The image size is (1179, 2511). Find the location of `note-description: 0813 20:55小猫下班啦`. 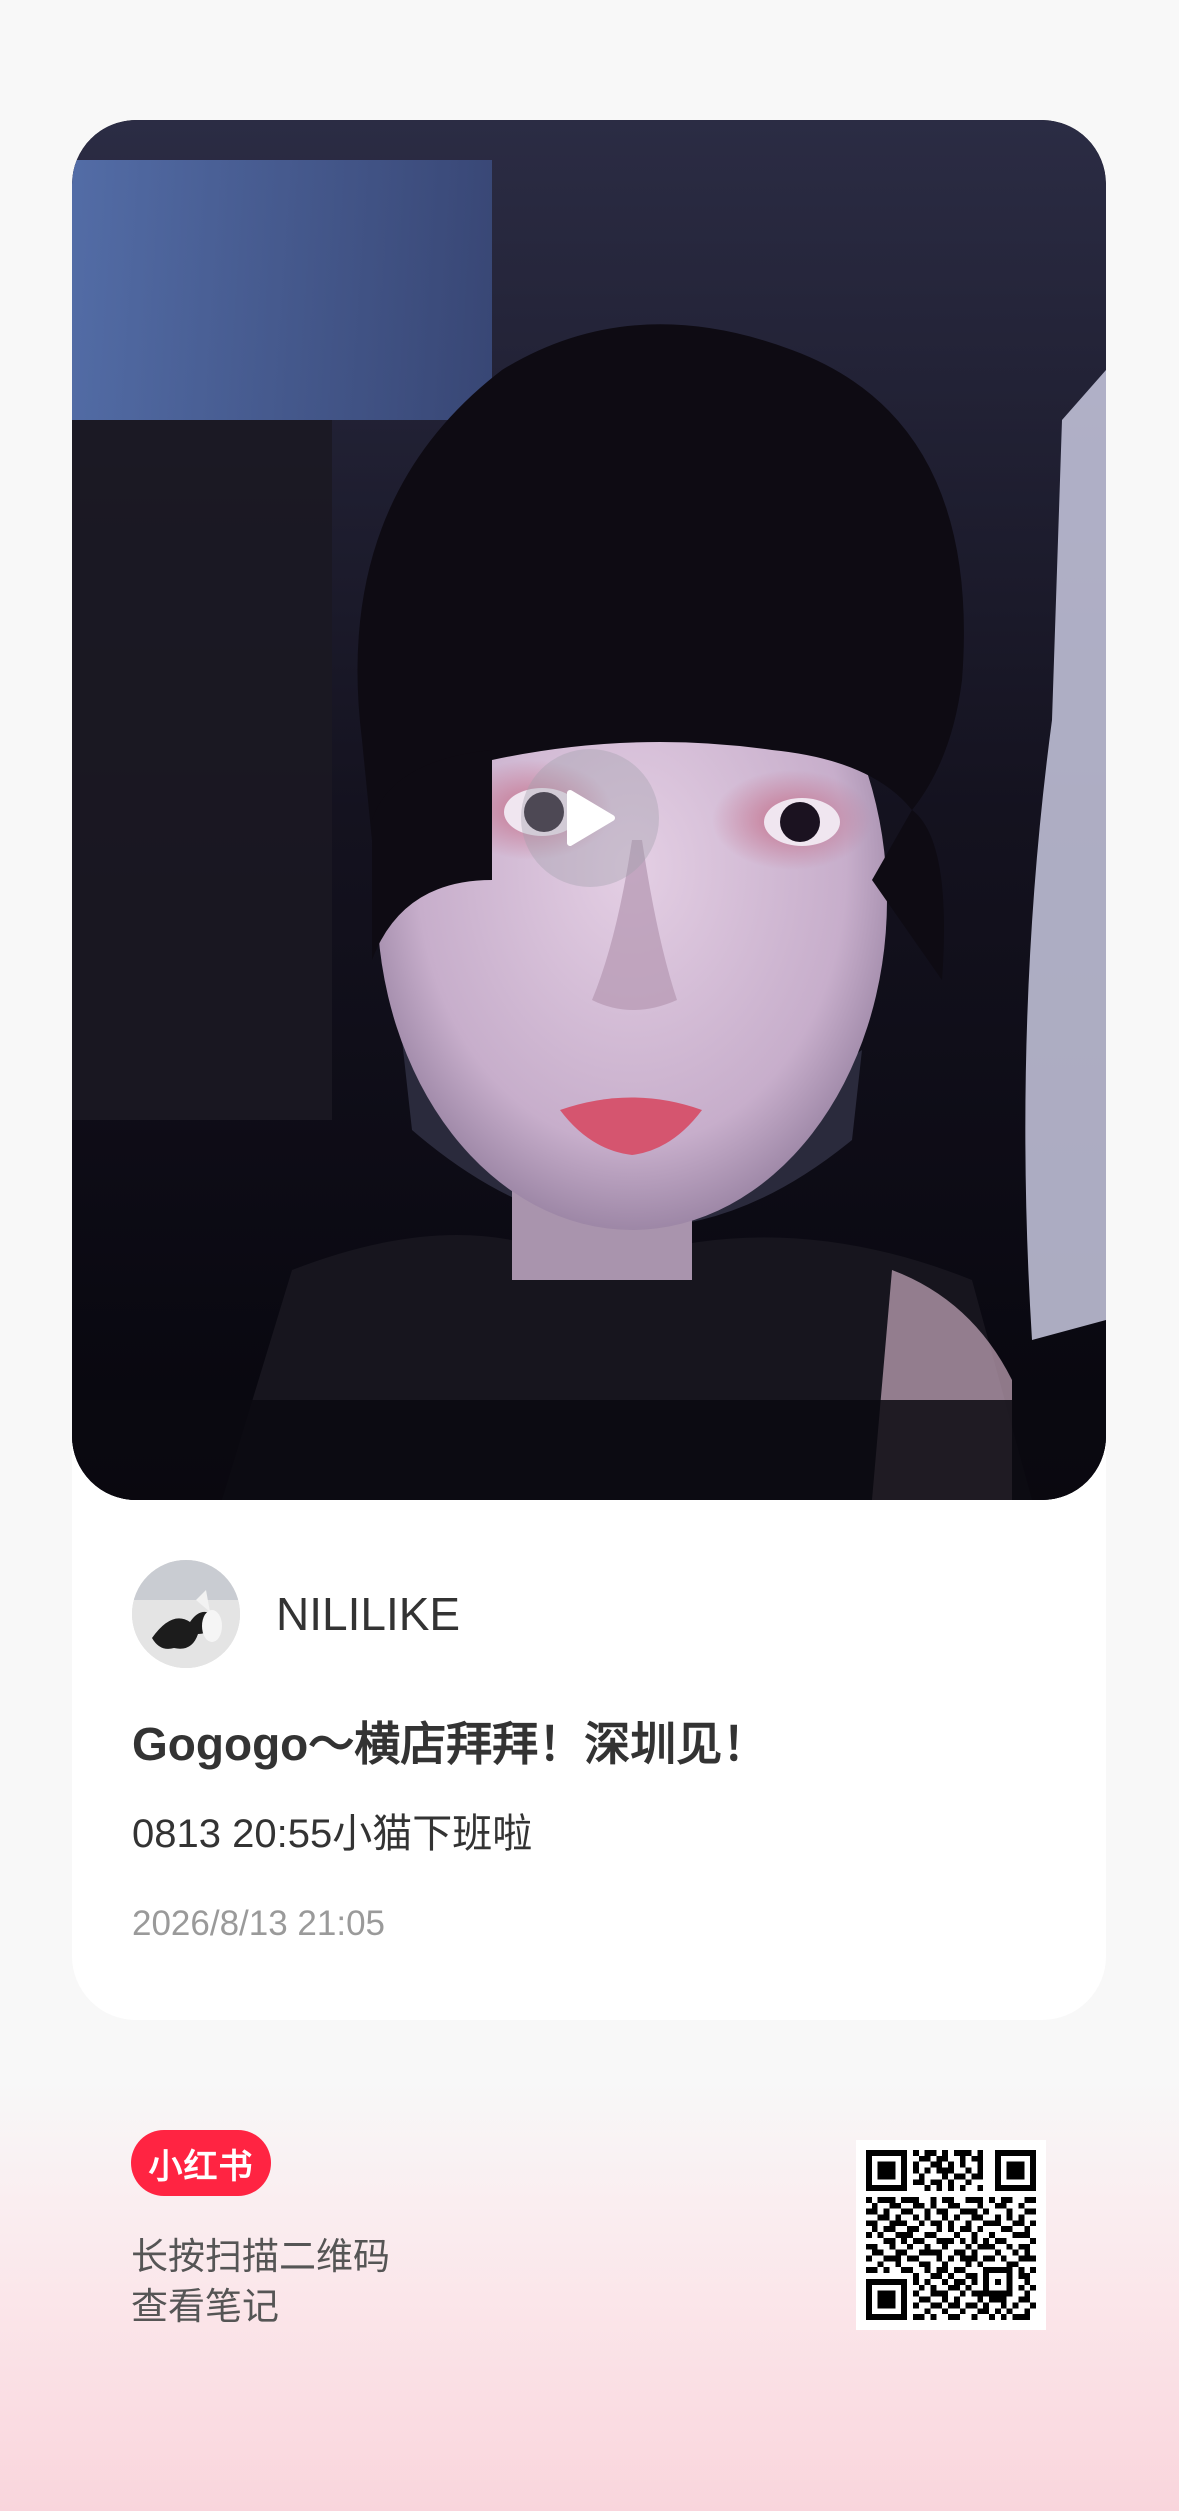

note-description: 0813 20:55小猫下班啦 is located at coordinates (332, 1834).